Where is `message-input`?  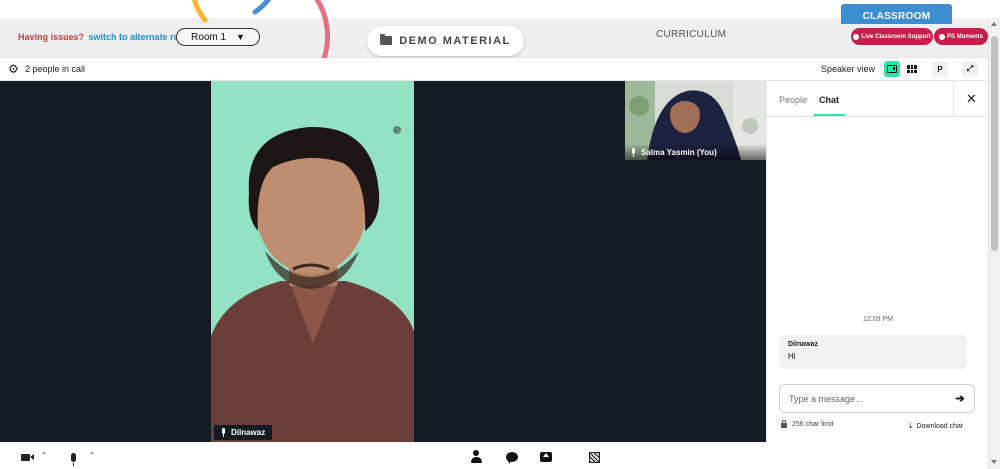
message-input is located at coordinates (877, 398).